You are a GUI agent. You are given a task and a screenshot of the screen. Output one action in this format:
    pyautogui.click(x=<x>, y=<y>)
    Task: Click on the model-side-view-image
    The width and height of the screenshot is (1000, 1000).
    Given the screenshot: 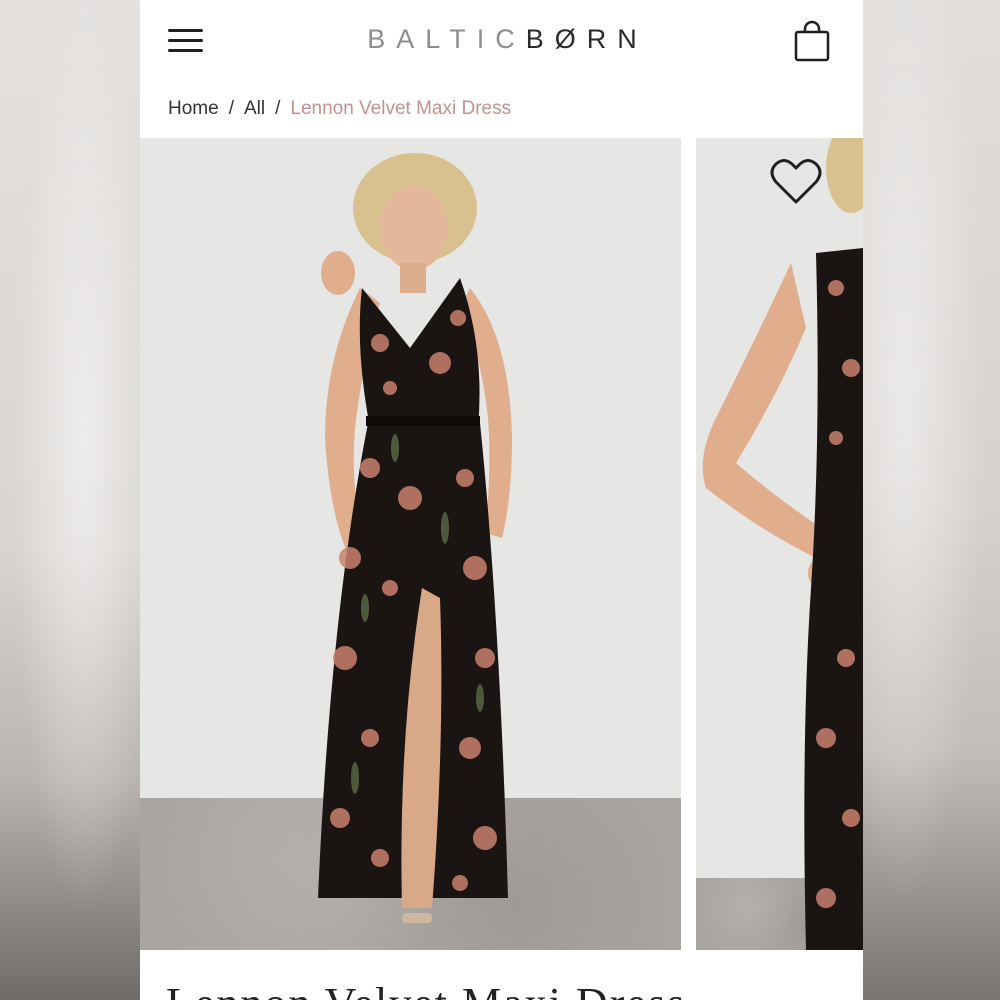 What is the action you would take?
    pyautogui.click(x=782, y=544)
    